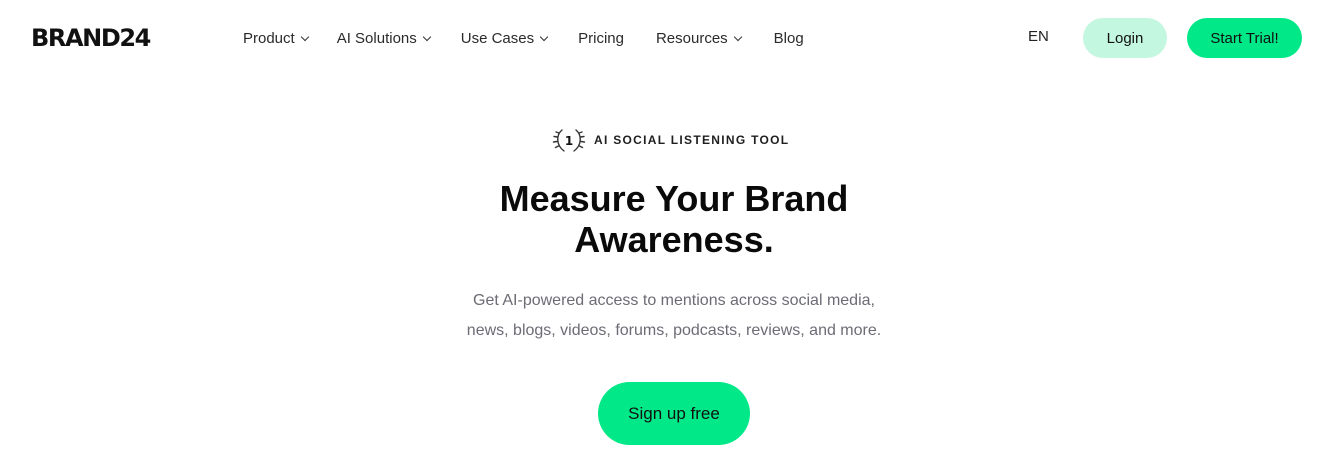 The width and height of the screenshot is (1336, 458). What do you see at coordinates (674, 198) in the screenshot?
I see `hero-title-line: Measure Your Brand` at bounding box center [674, 198].